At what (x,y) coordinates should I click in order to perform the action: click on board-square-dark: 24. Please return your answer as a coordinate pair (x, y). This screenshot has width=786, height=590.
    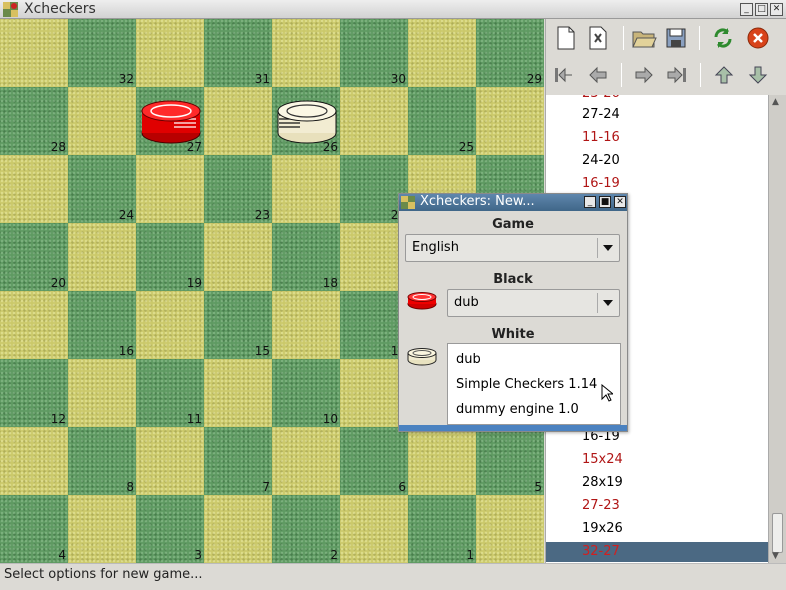
    Looking at the image, I should click on (102, 189).